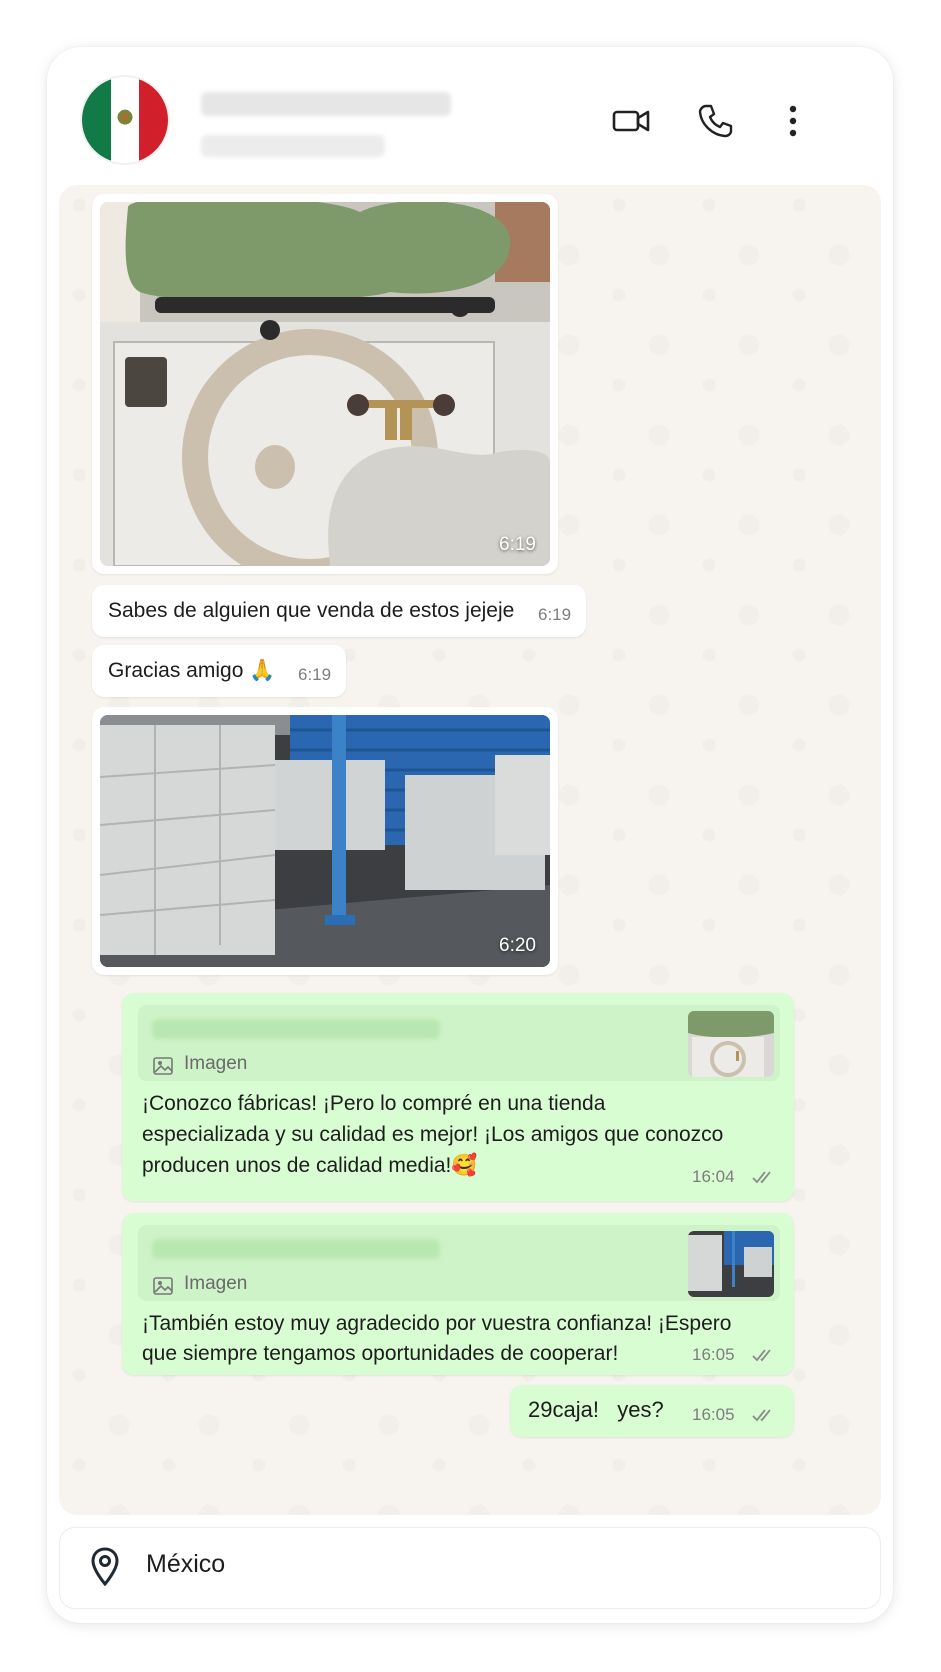 The height and width of the screenshot is (1672, 941). What do you see at coordinates (517, 945) in the screenshot?
I see `image-timestamp: 6:20` at bounding box center [517, 945].